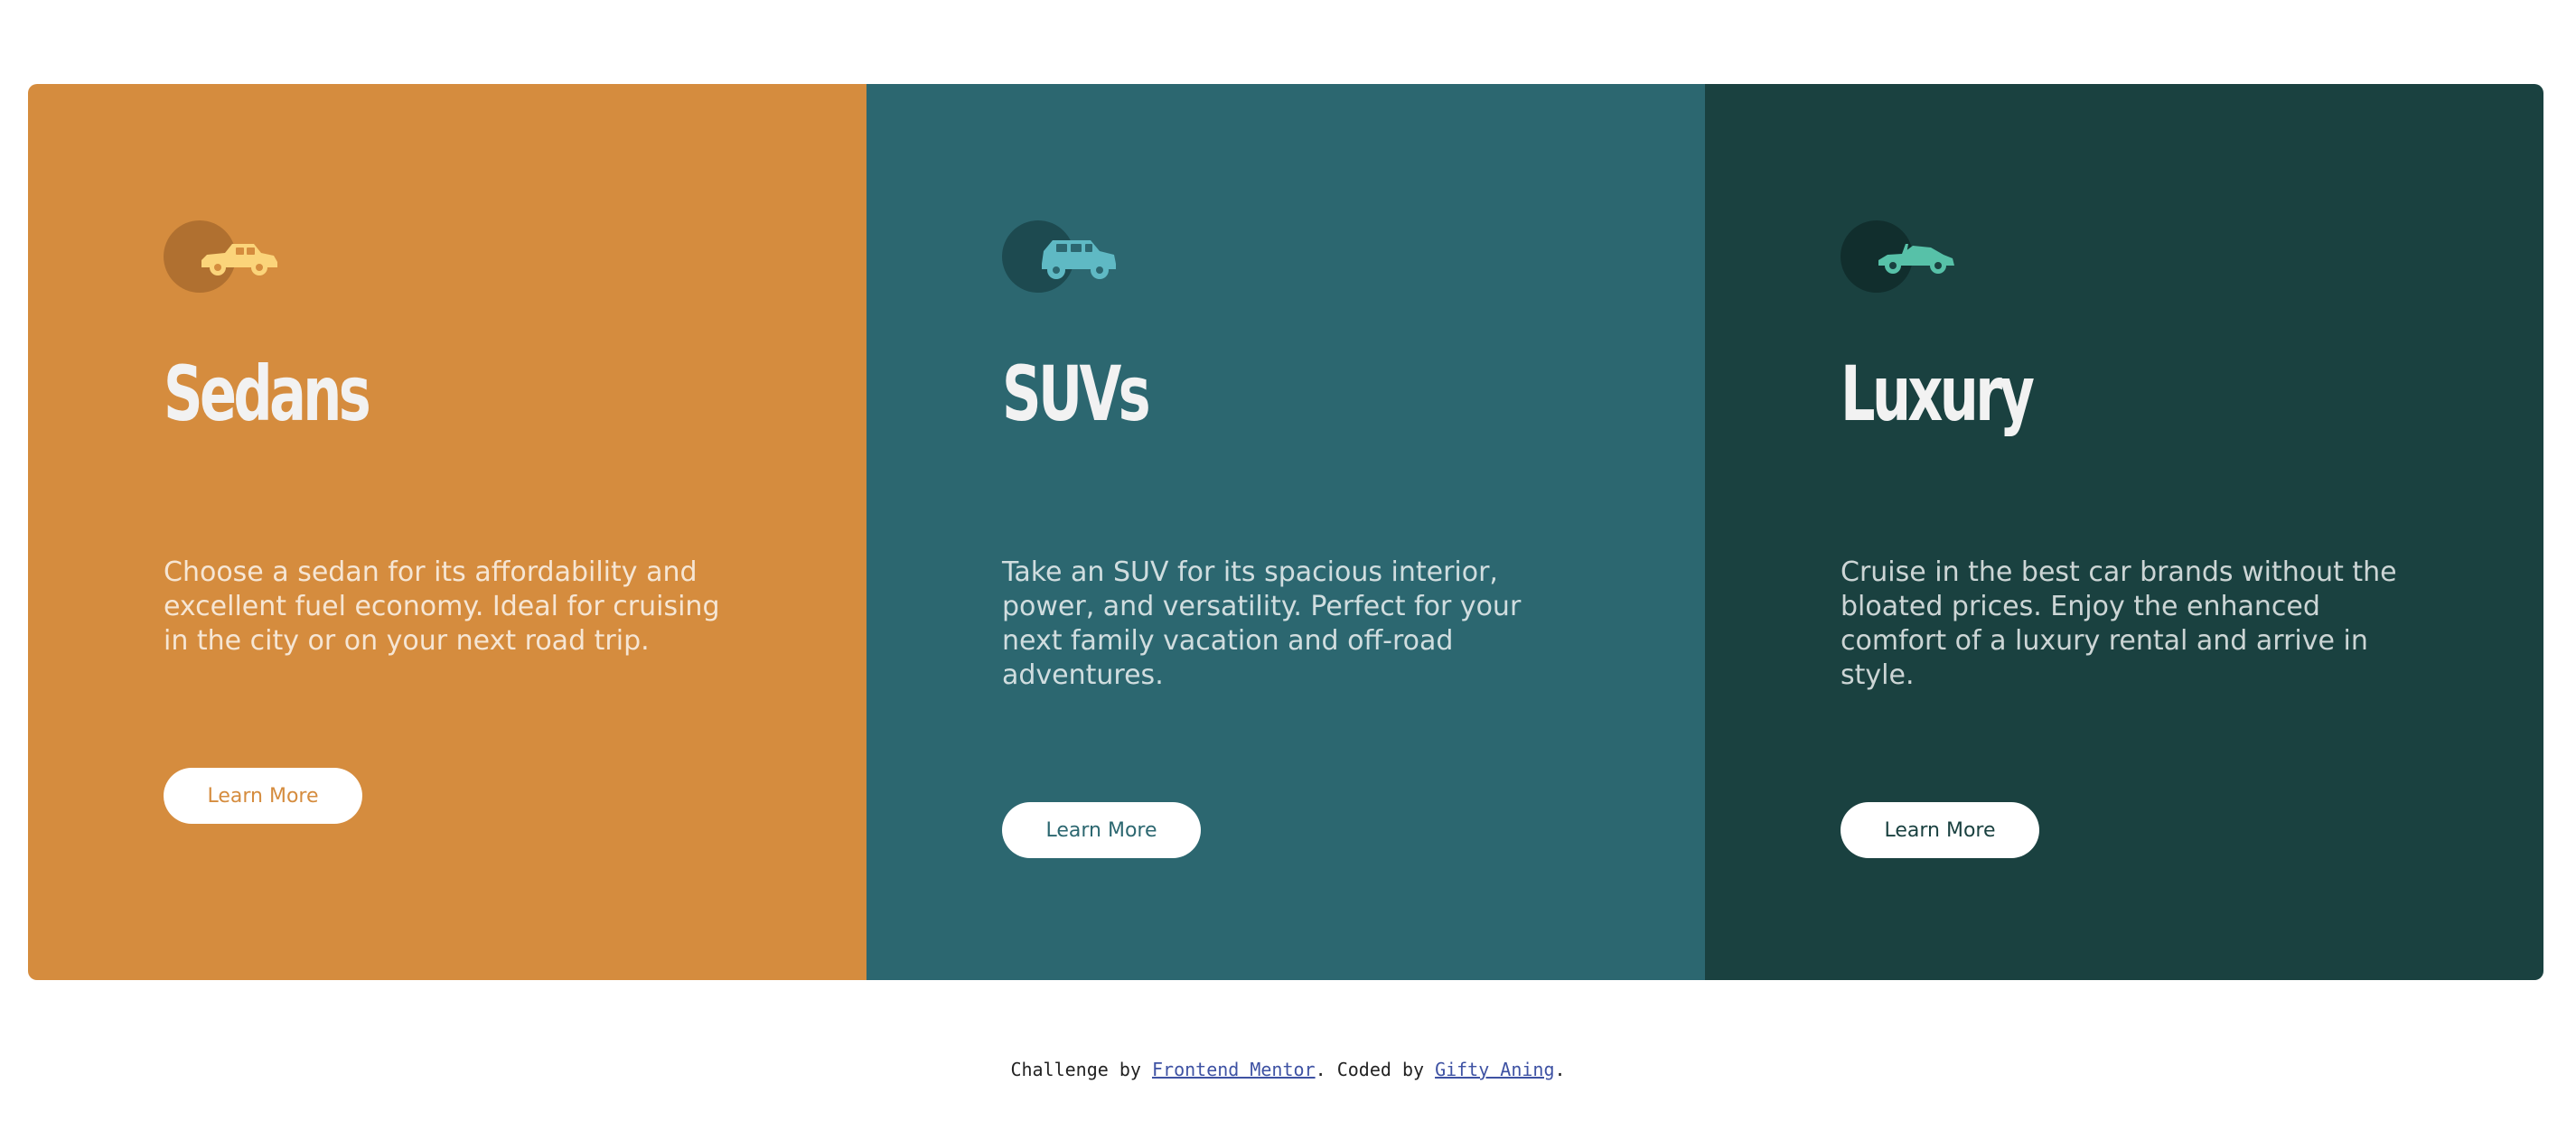 This screenshot has width=2576, height=1121. What do you see at coordinates (1079, 259) in the screenshot?
I see `suv-car-icon` at bounding box center [1079, 259].